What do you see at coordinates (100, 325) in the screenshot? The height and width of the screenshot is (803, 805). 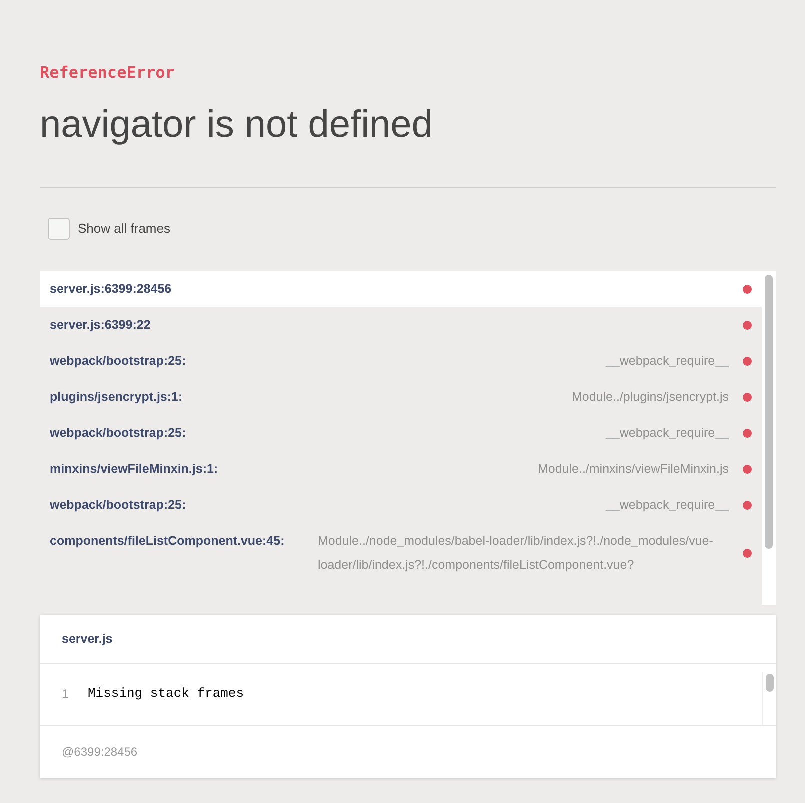 I see `frame-file: server.js:6399:22` at bounding box center [100, 325].